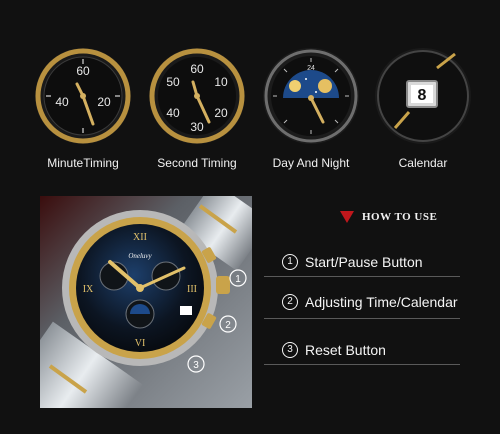 This screenshot has height=434, width=500. Describe the element at coordinates (423, 163) in the screenshot. I see `feature-label: Calendar` at that location.